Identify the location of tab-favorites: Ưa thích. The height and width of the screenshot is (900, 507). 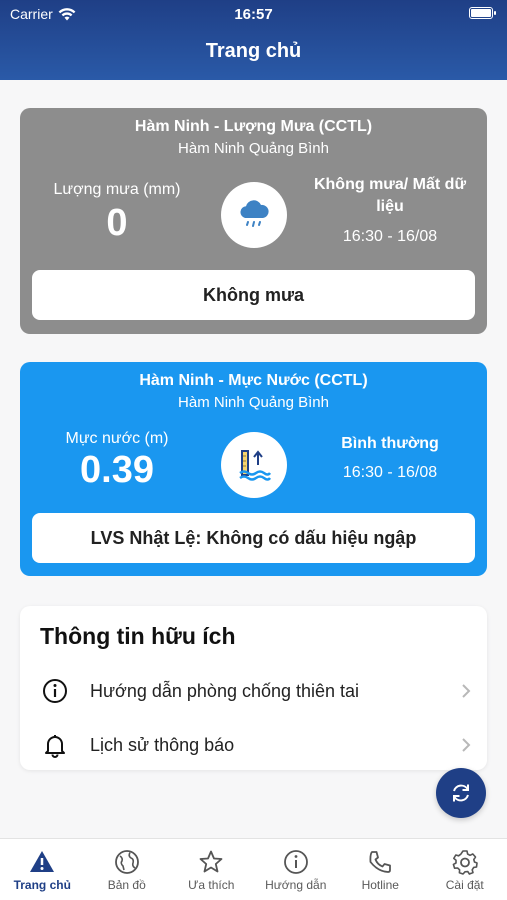
(211, 869).